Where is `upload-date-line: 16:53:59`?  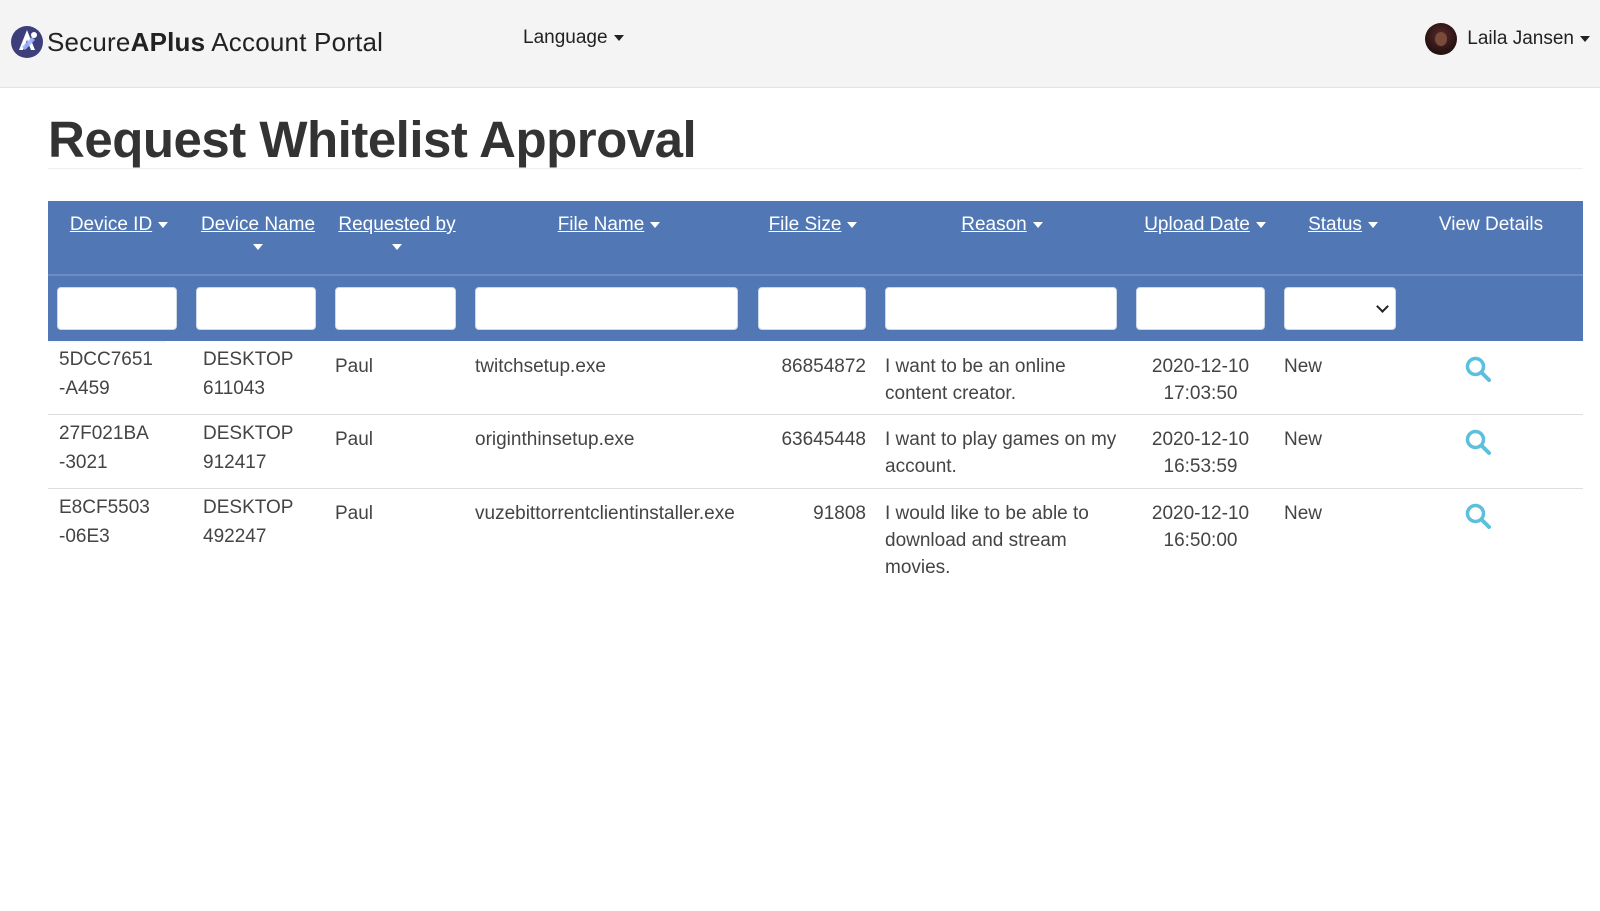
upload-date-line: 16:53:59 is located at coordinates (1200, 466).